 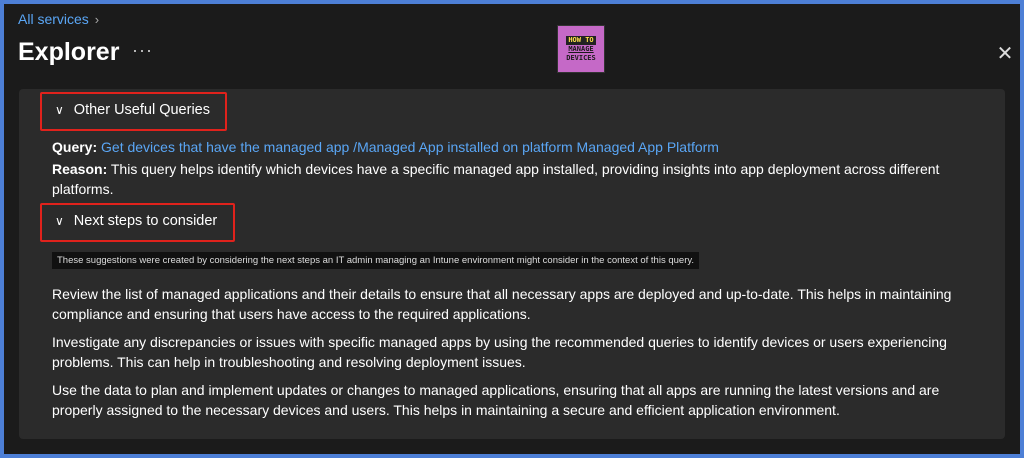 What do you see at coordinates (53, 19) in the screenshot?
I see `breadcrumb-all-services: All services` at bounding box center [53, 19].